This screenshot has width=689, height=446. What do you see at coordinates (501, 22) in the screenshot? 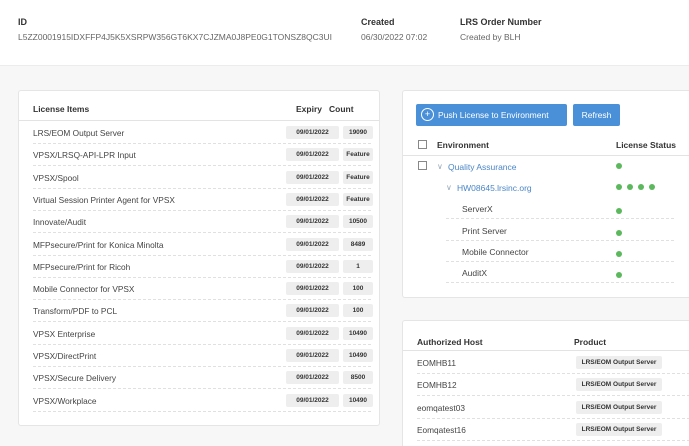
I see `order-number-label: LRS Order Number` at bounding box center [501, 22].